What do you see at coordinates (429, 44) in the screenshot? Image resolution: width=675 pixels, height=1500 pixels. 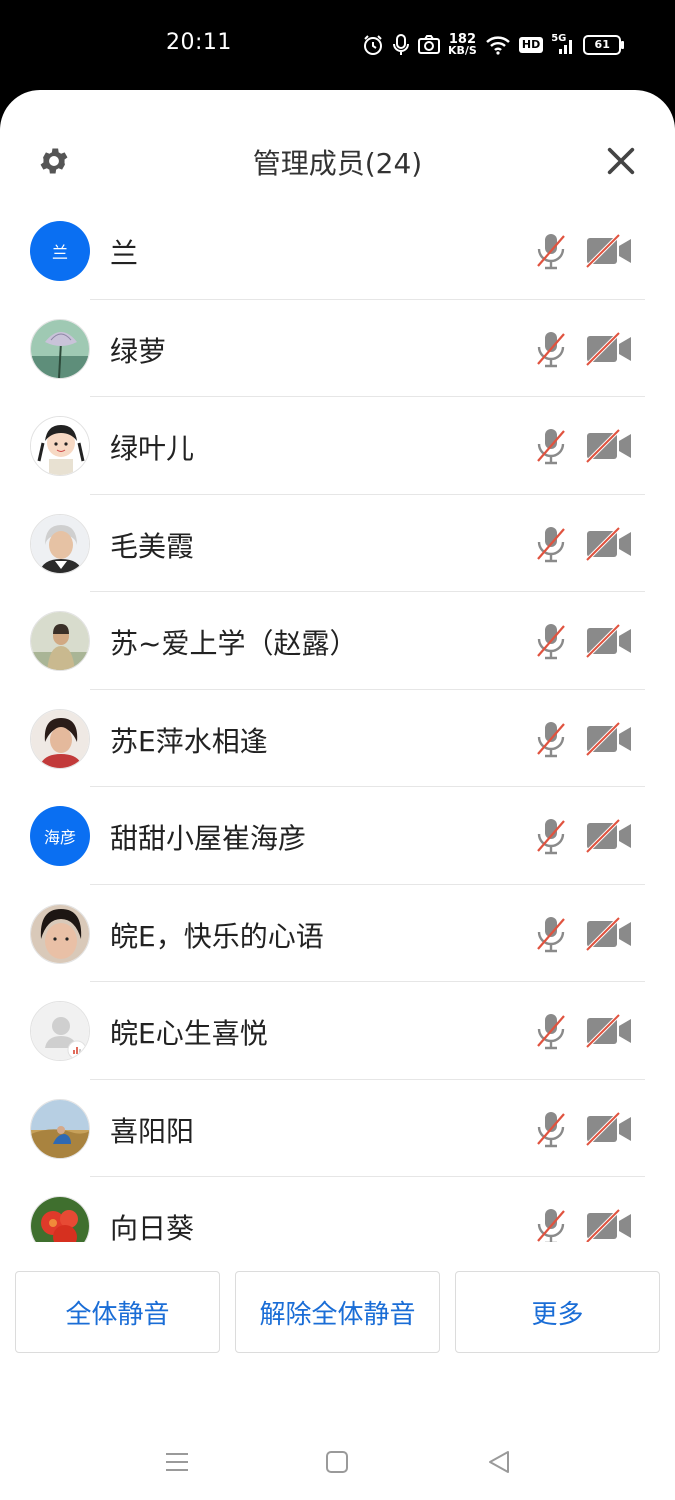 I see `camera-icon` at bounding box center [429, 44].